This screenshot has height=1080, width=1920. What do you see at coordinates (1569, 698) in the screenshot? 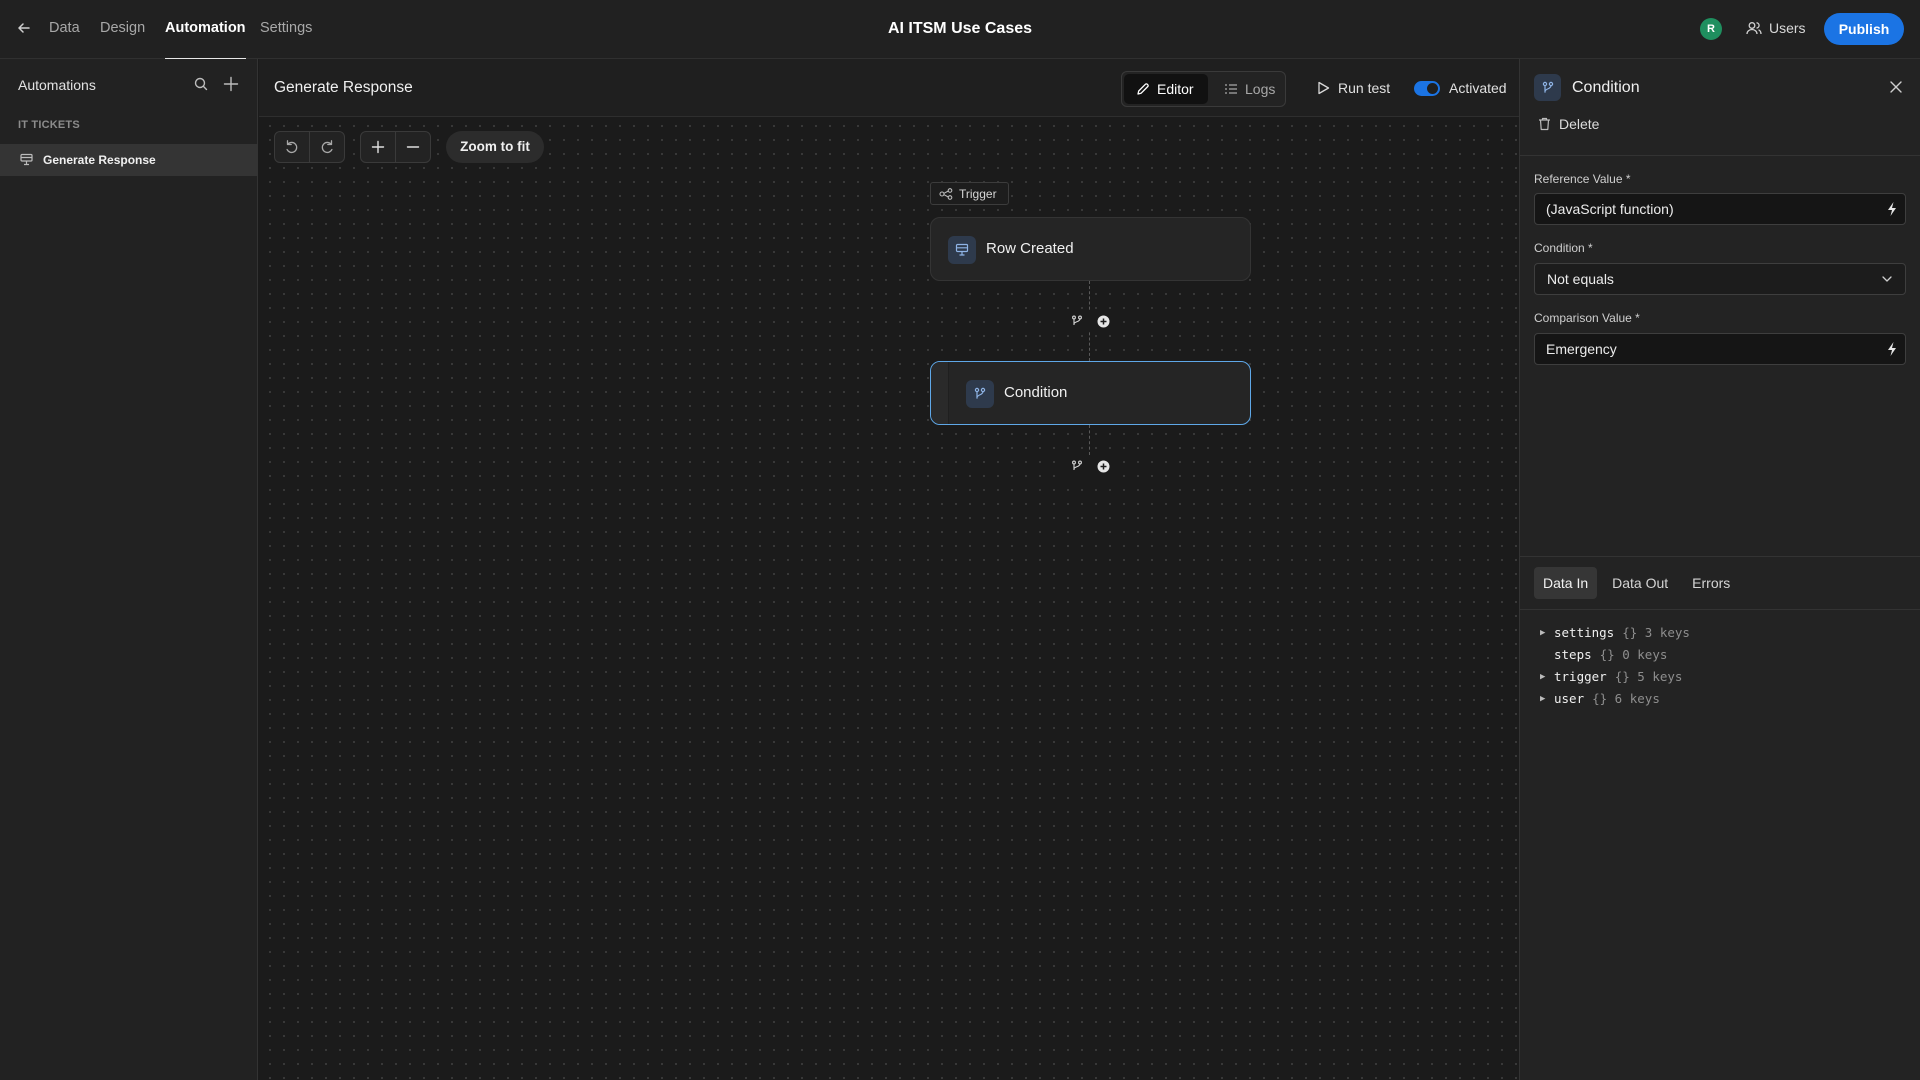
I see `tree-key: user` at bounding box center [1569, 698].